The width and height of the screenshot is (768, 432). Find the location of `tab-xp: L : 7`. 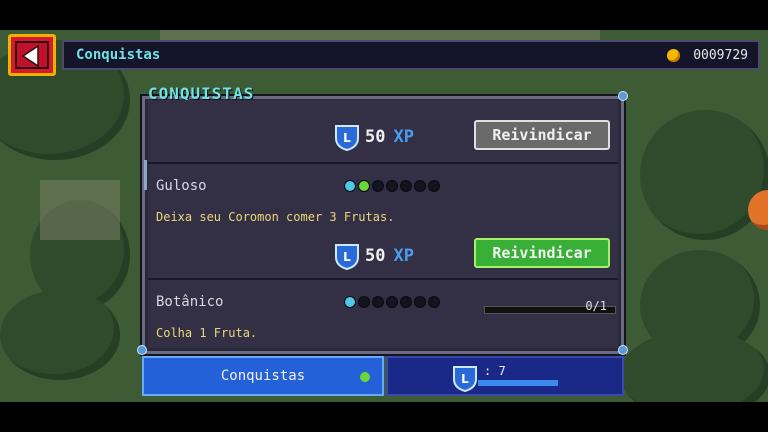

tab-xp: L : 7 is located at coordinates (505, 376).